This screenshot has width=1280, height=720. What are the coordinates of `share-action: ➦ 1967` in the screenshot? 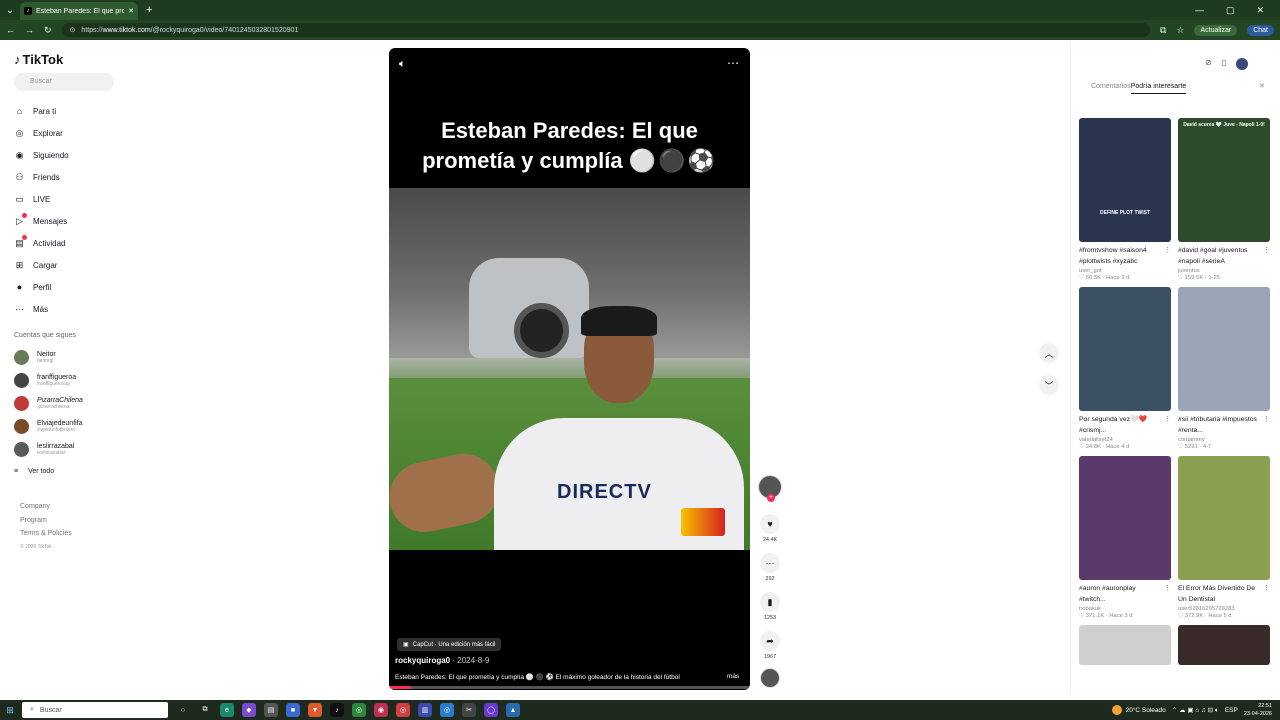 It's located at (770, 645).